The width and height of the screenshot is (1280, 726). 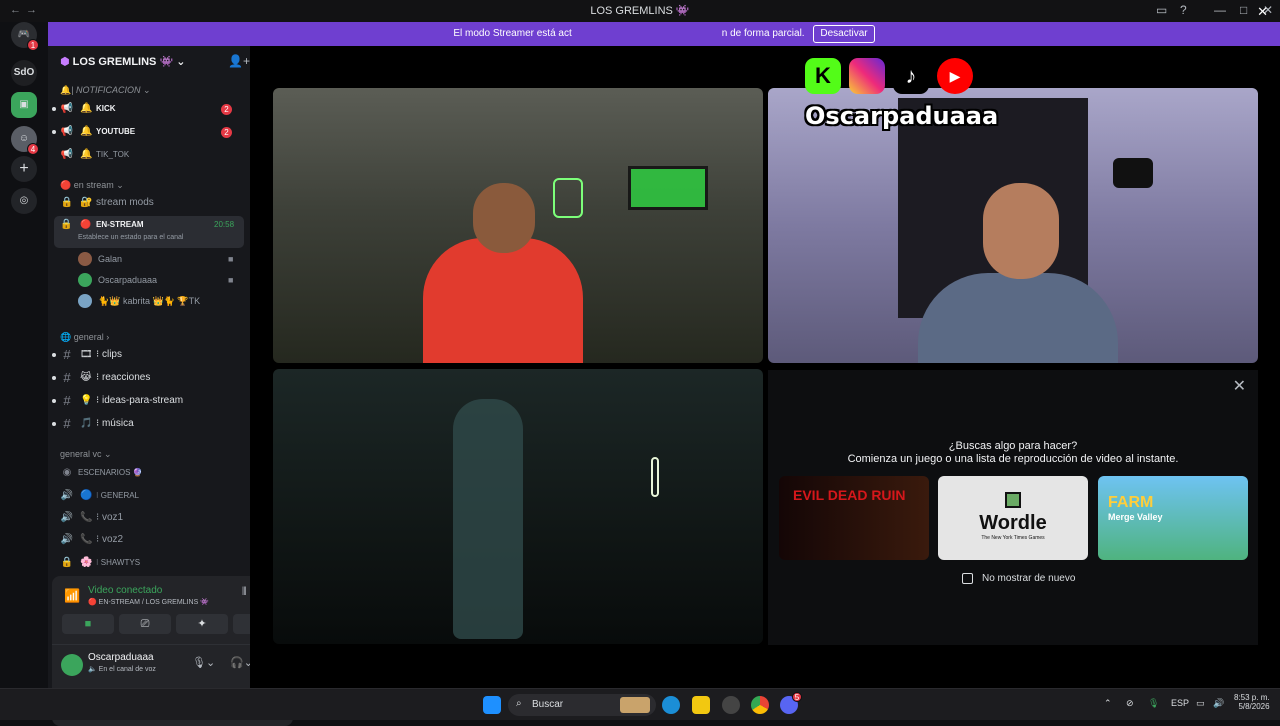 I want to click on banner-close-icon: ✕, so click(x=1262, y=12).